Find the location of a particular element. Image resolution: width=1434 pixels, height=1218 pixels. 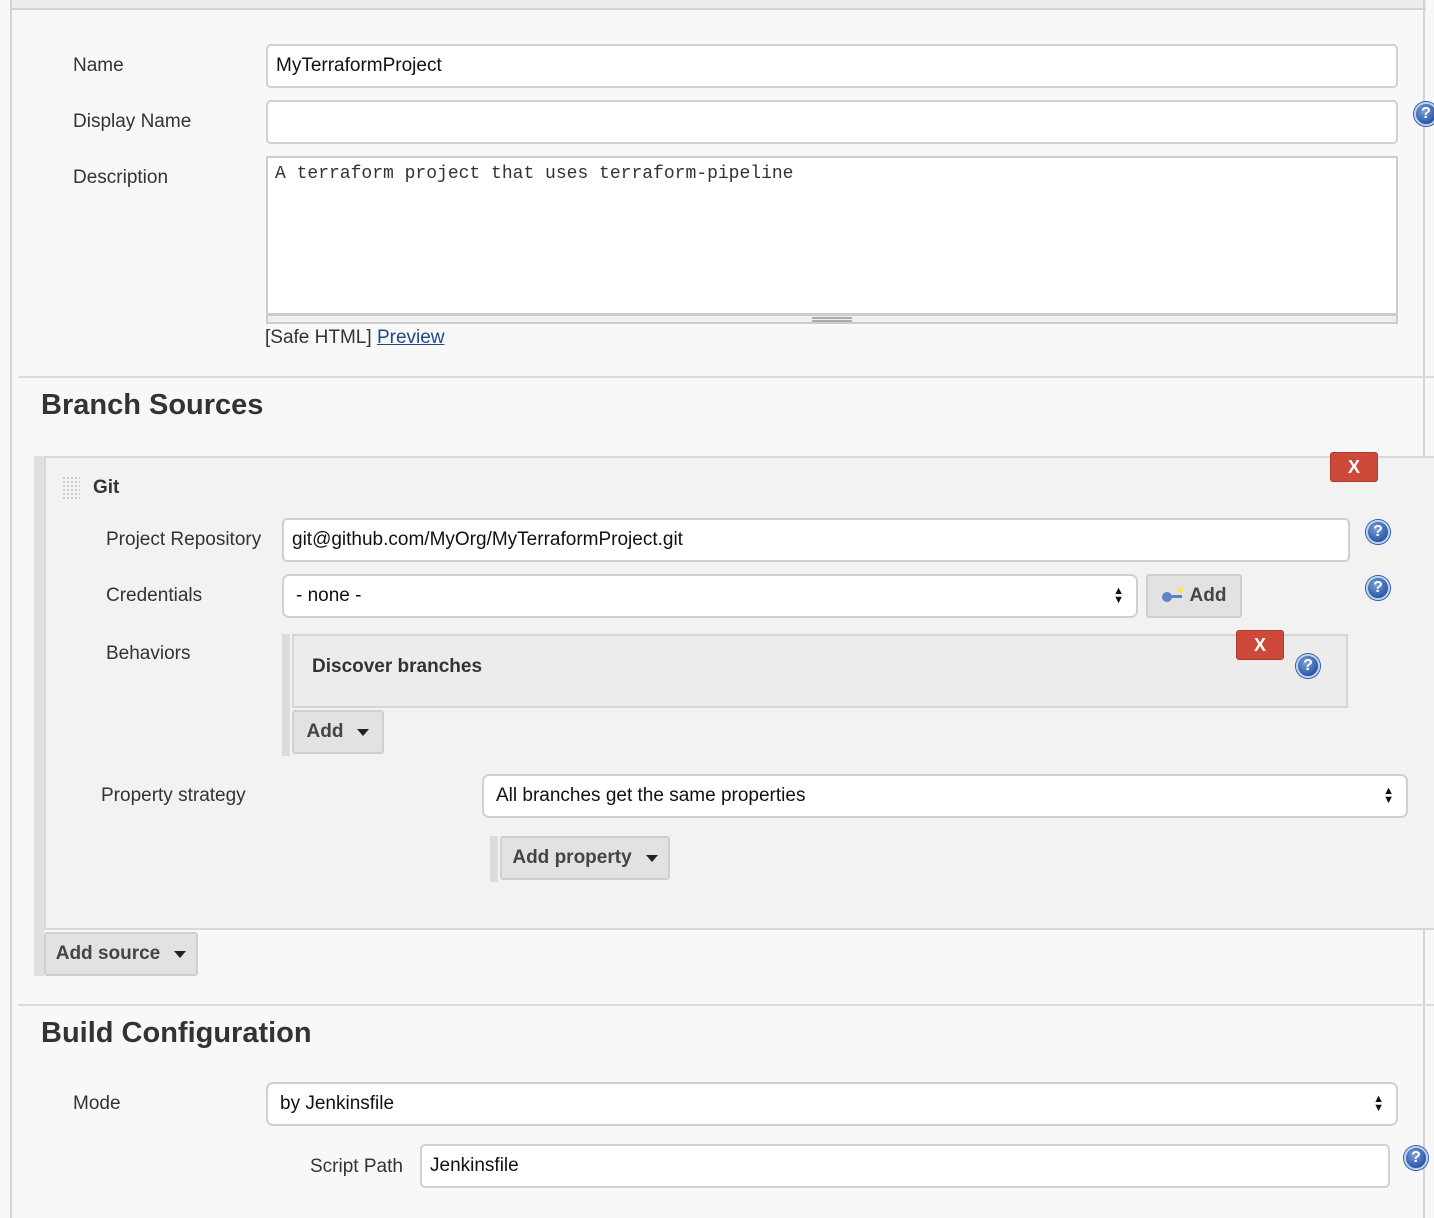

project-repository-label: Project Repository is located at coordinates (184, 539).